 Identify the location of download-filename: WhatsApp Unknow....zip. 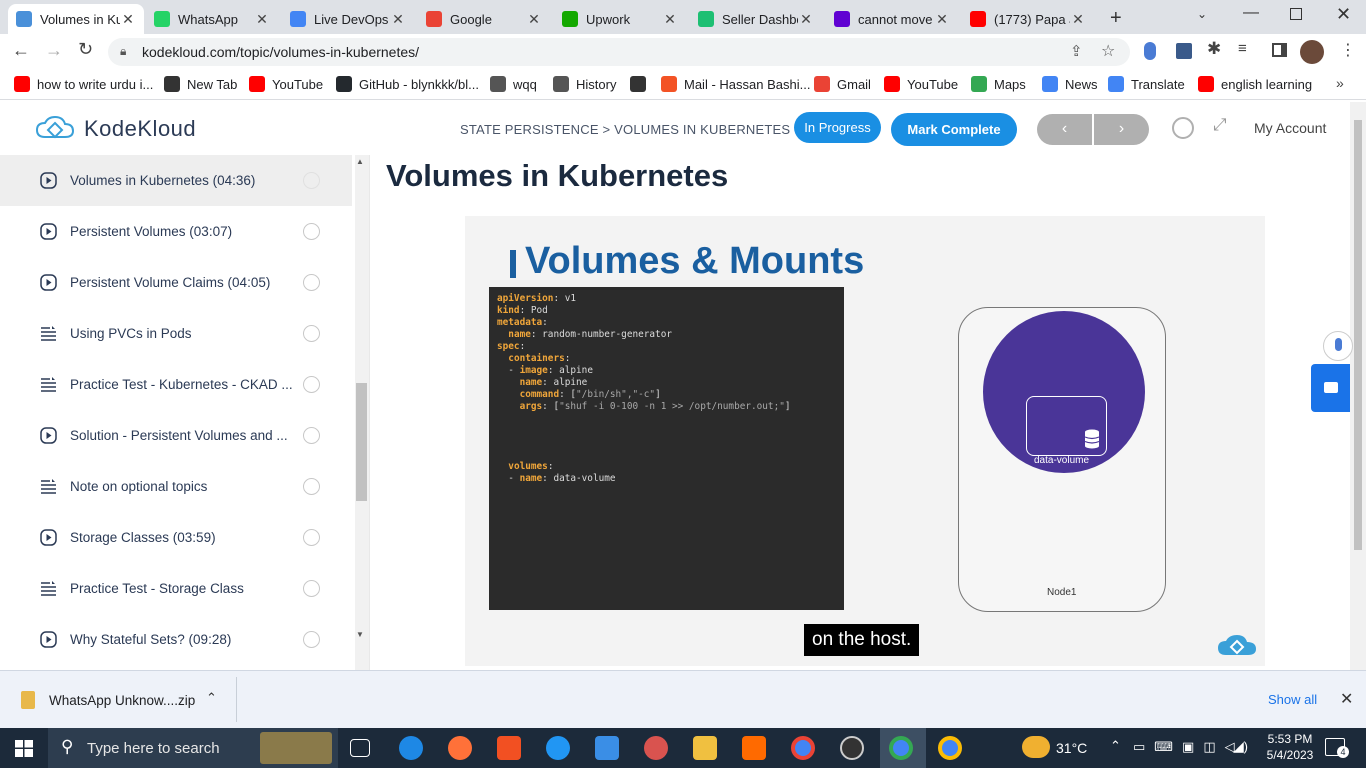
(122, 700).